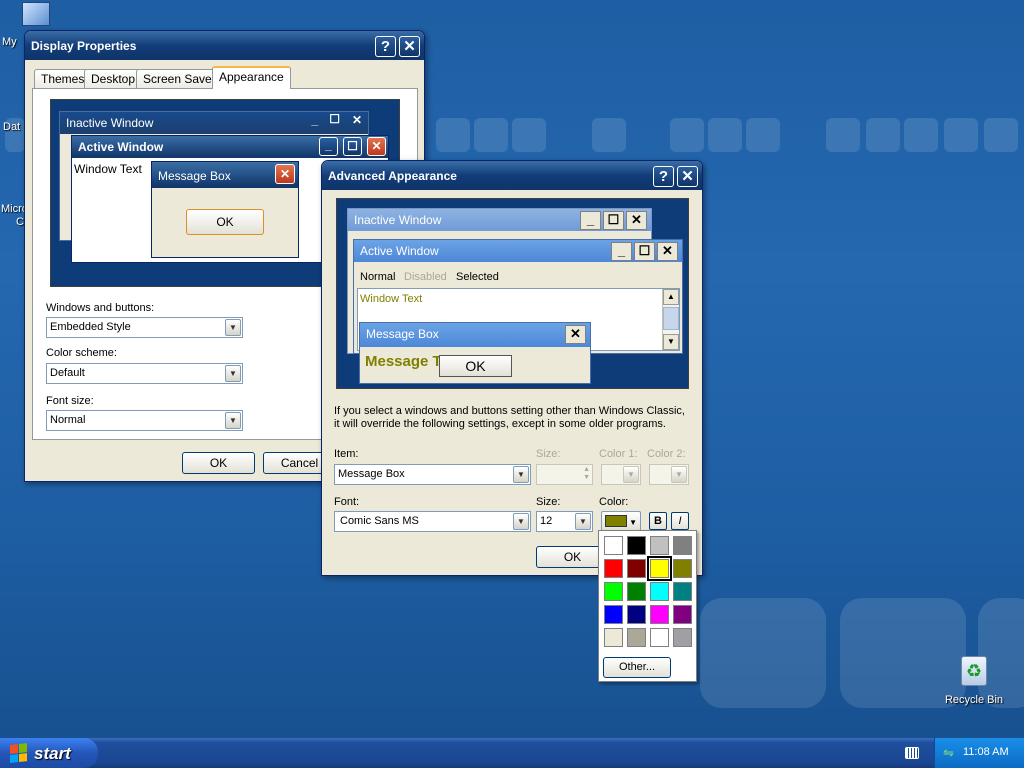  What do you see at coordinates (108, 169) in the screenshot?
I see `preview-window-text: Window Text` at bounding box center [108, 169].